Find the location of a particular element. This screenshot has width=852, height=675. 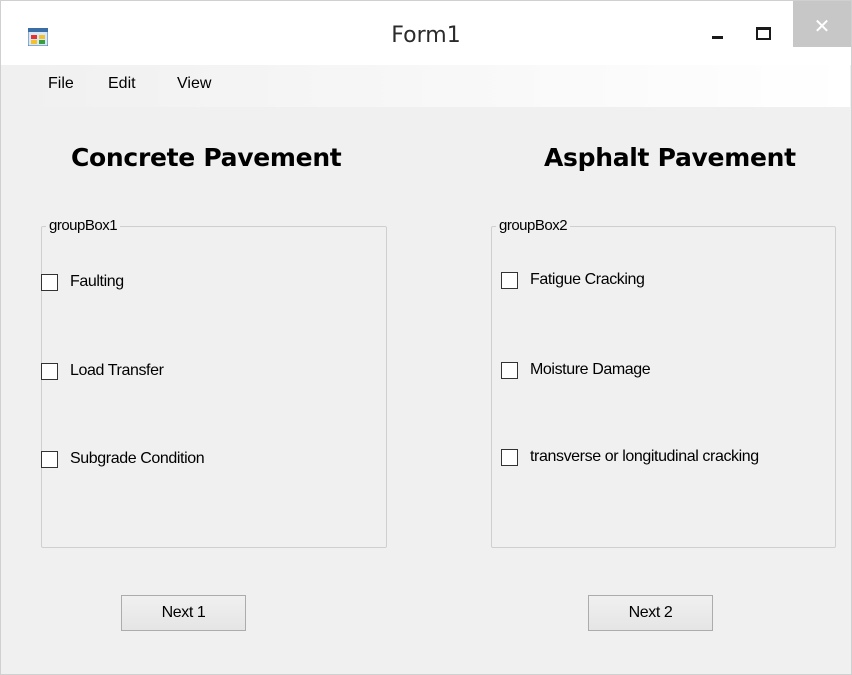

checkbox-faulting: Faulting is located at coordinates (82, 282).